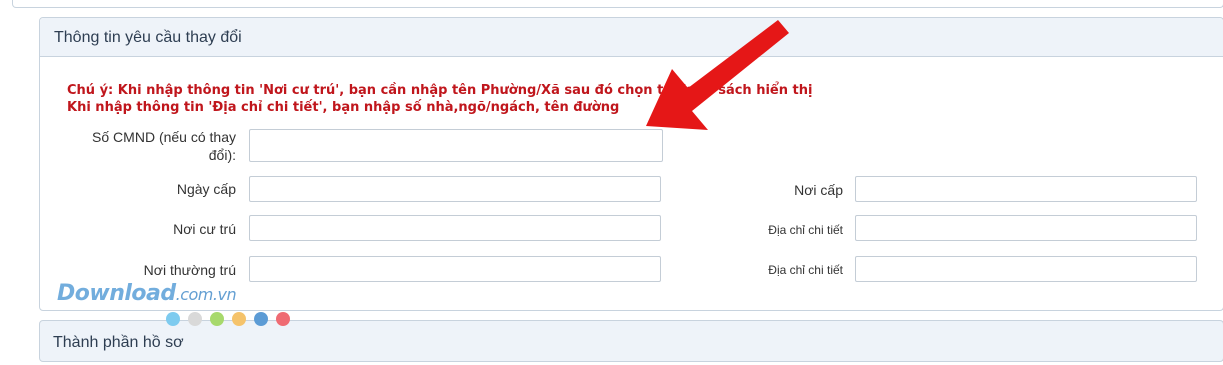 The image size is (1223, 365). What do you see at coordinates (456, 145) in the screenshot?
I see `cmnd-input` at bounding box center [456, 145].